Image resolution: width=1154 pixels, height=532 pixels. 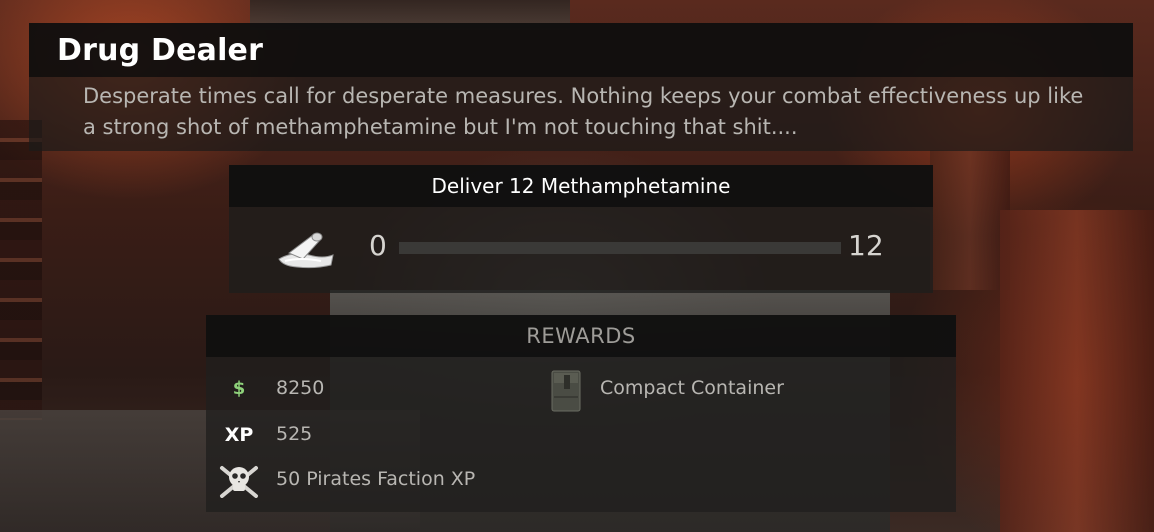 What do you see at coordinates (376, 479) in the screenshot?
I see `reward-faction-value: 50 Pirates Faction XP` at bounding box center [376, 479].